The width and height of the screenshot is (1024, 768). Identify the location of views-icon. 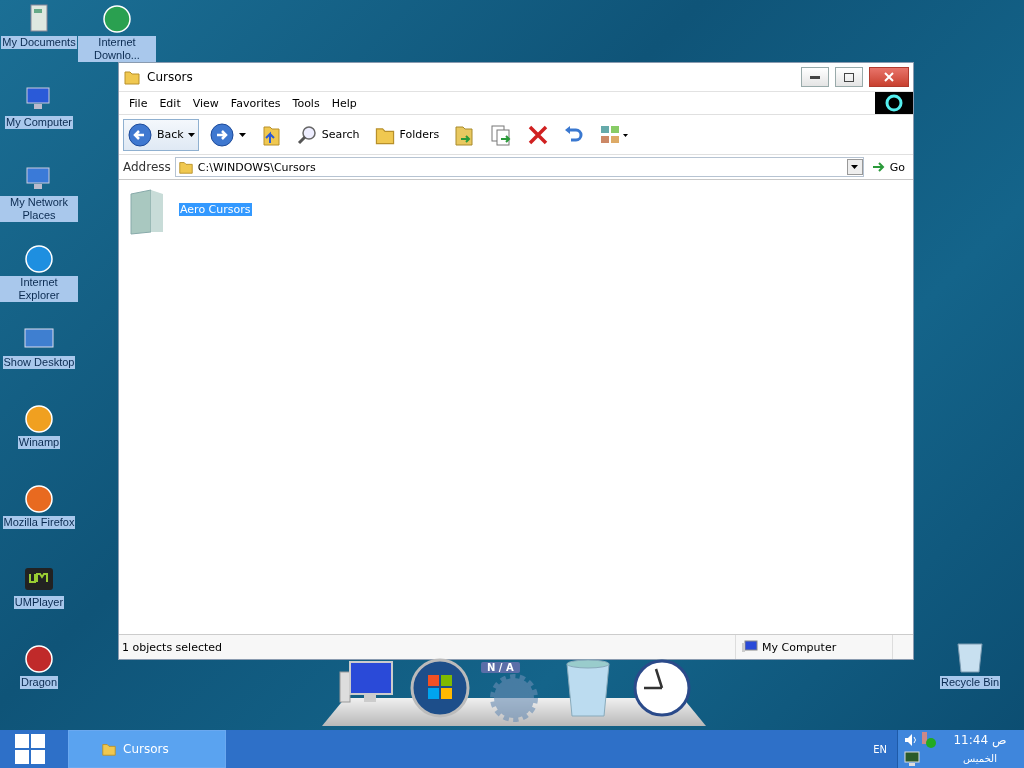
(614, 134).